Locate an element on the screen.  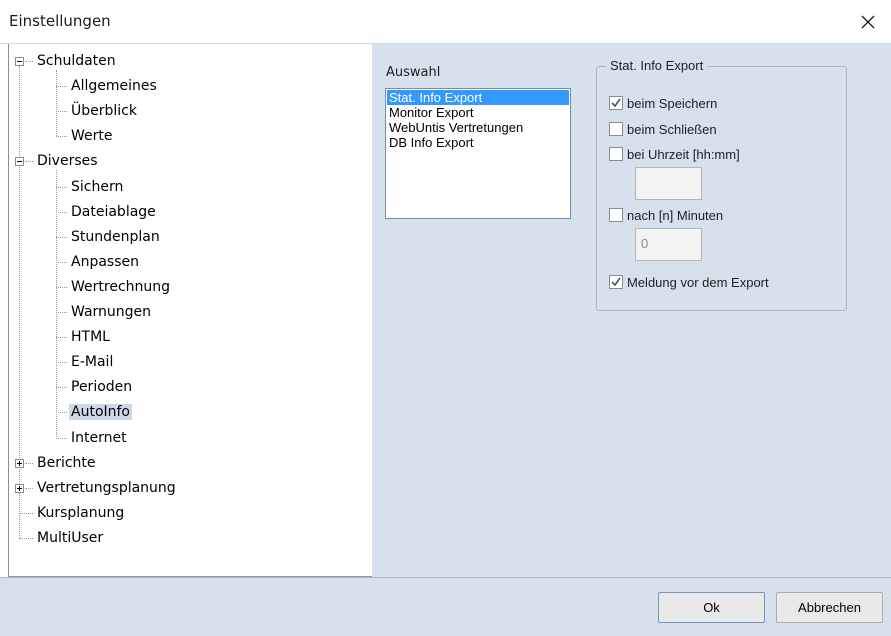
tree-item-label: E-Mail is located at coordinates (92, 362).